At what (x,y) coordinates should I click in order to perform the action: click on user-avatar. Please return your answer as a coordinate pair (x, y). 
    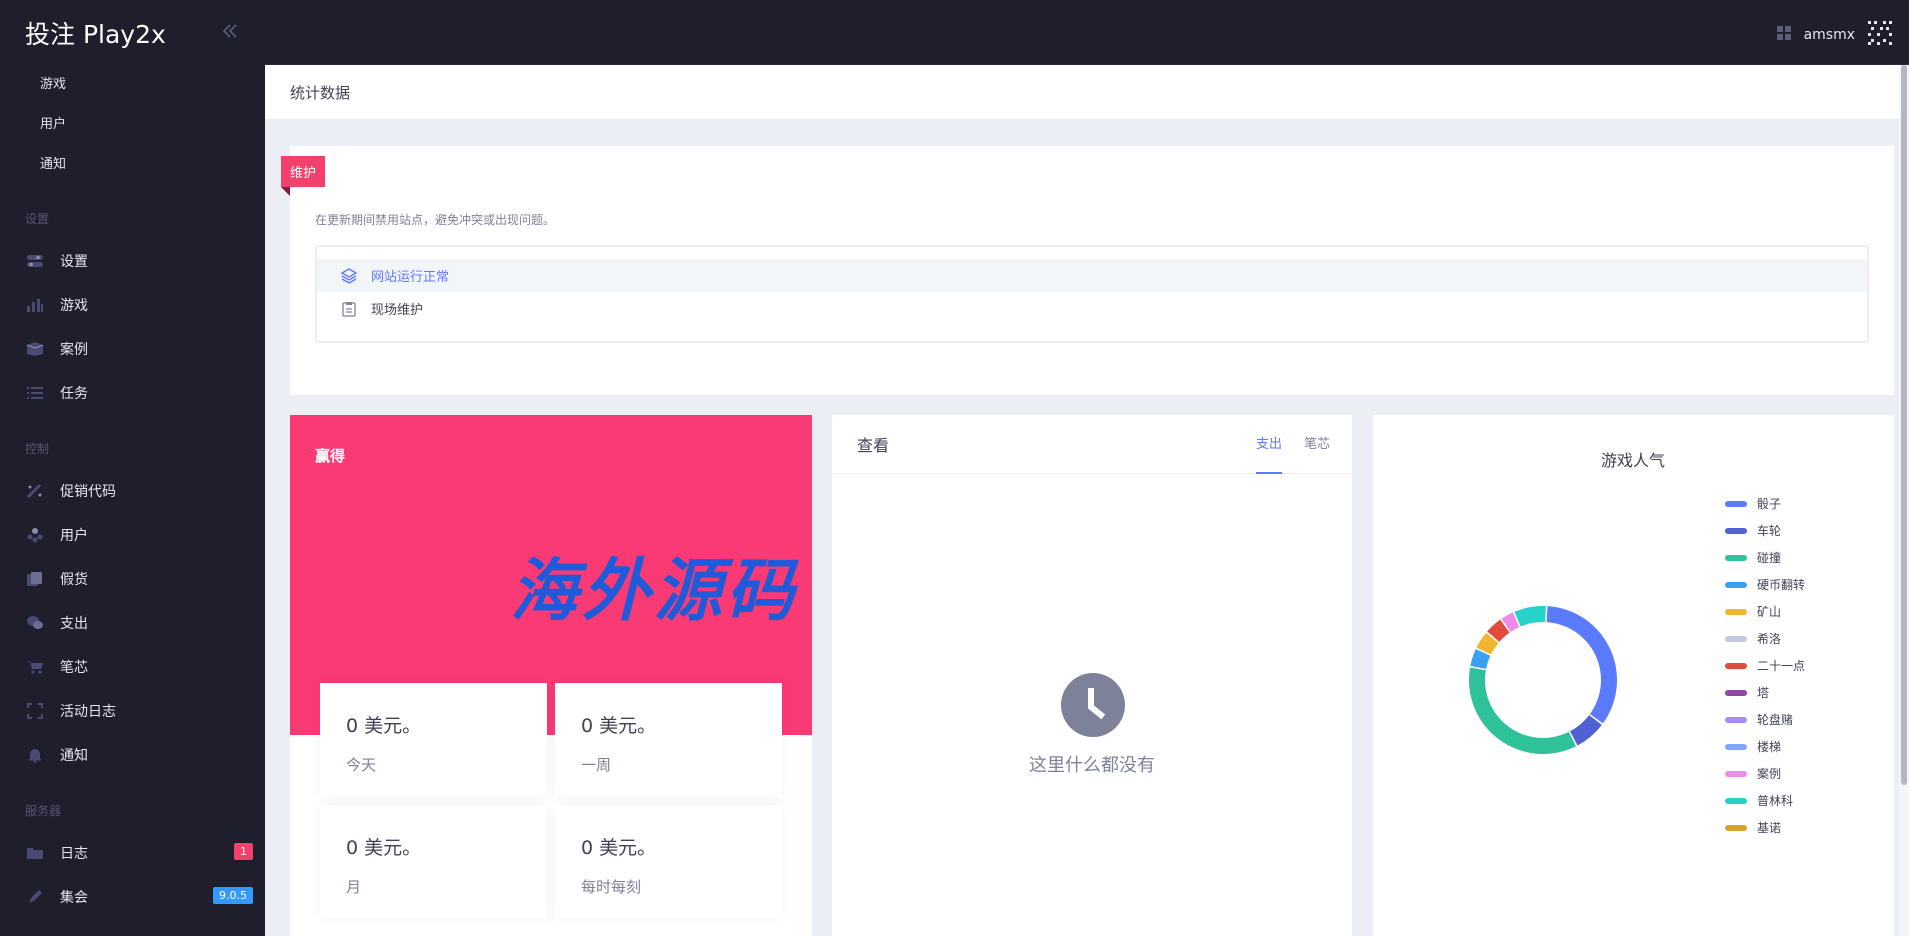
    Looking at the image, I should click on (1880, 35).